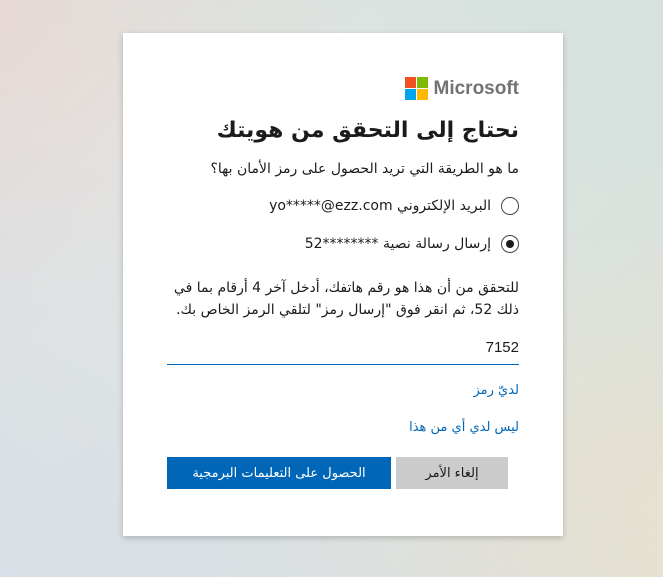 Image resolution: width=663 pixels, height=577 pixels. I want to click on logo-square-green, so click(422, 82).